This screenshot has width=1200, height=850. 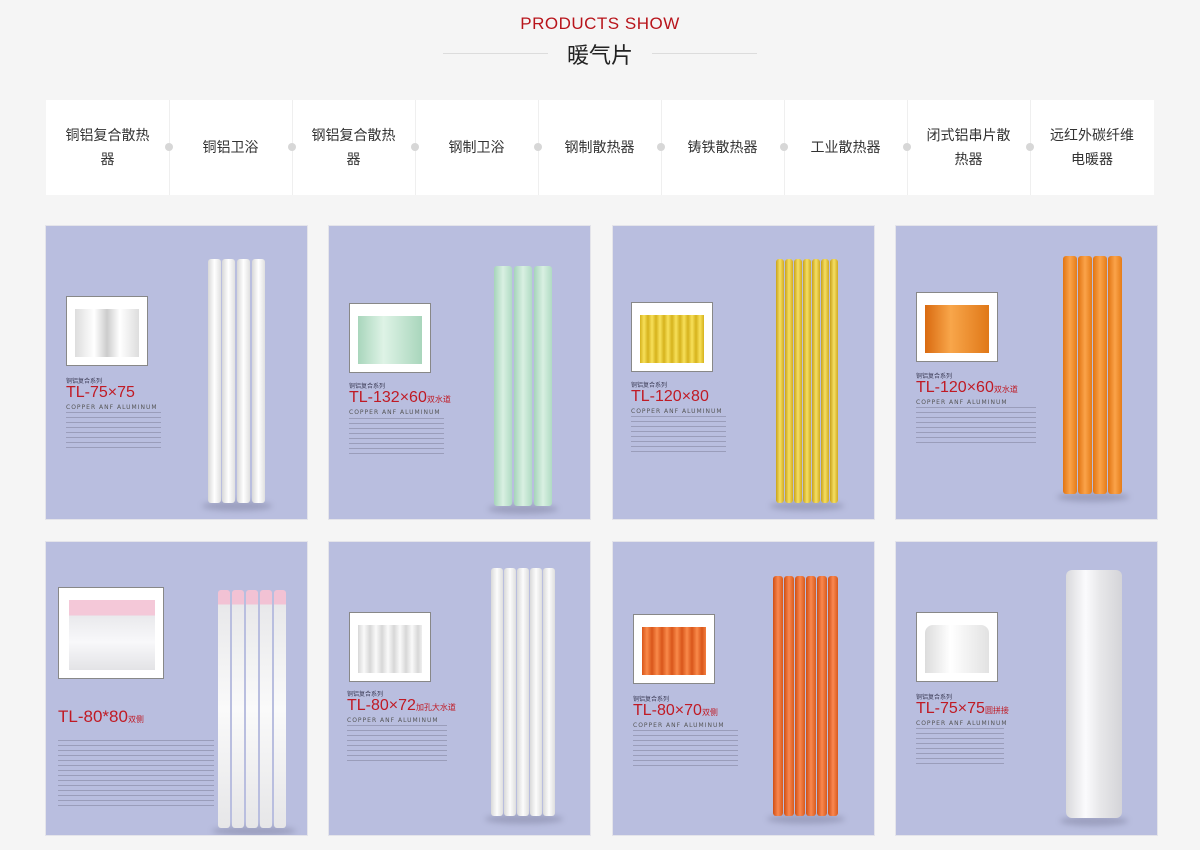 I want to click on product-card: 铜铝复合系列 TL-132×60双水道 COPPER ANF ALUMINUM, so click(x=459, y=372).